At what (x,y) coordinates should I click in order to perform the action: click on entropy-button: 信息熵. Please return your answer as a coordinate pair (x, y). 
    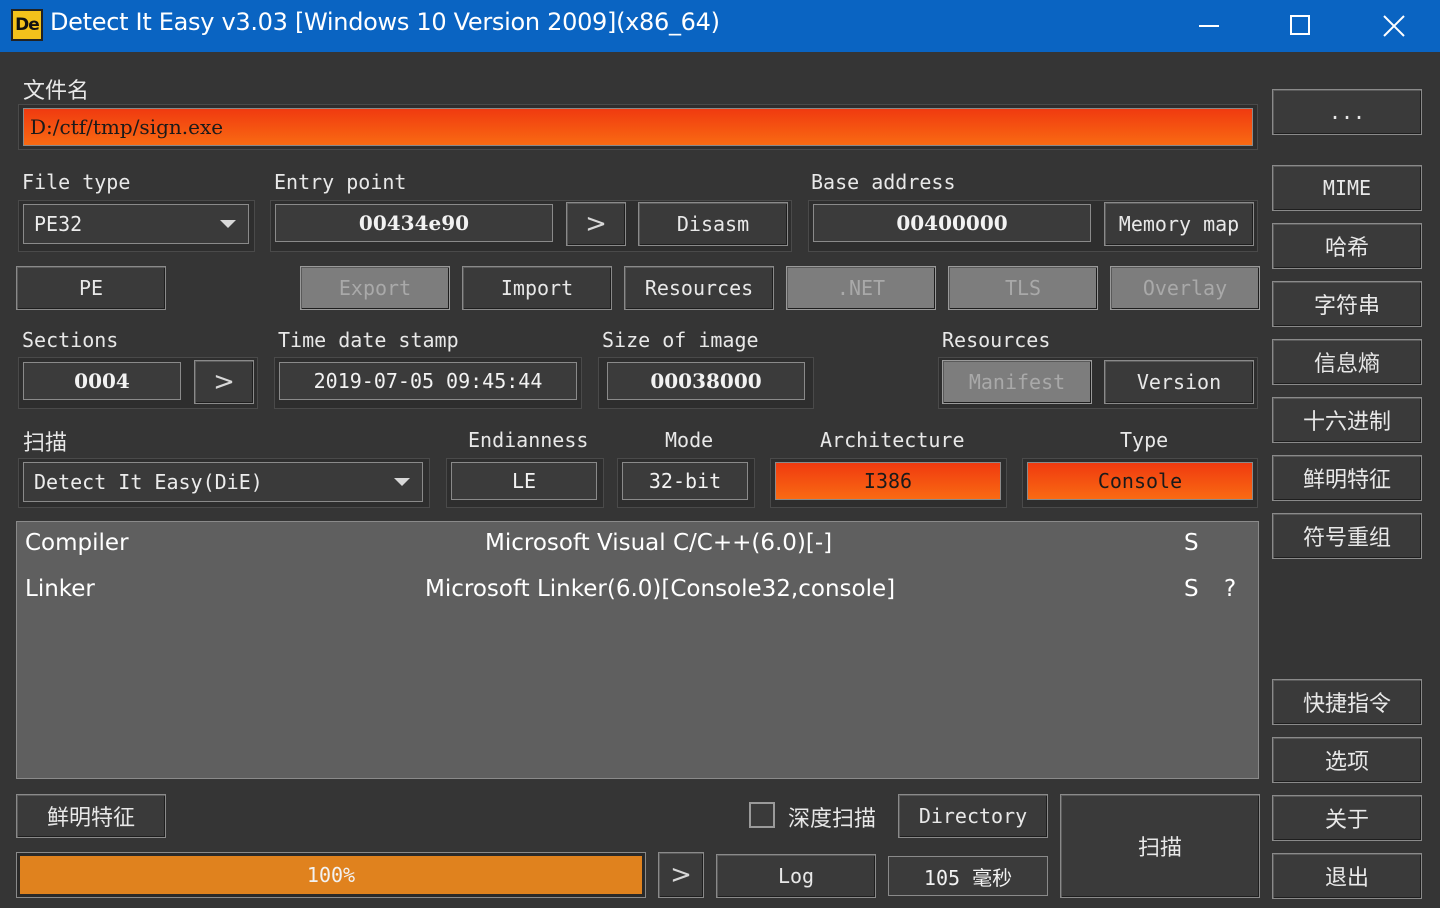
    Looking at the image, I should click on (1347, 362).